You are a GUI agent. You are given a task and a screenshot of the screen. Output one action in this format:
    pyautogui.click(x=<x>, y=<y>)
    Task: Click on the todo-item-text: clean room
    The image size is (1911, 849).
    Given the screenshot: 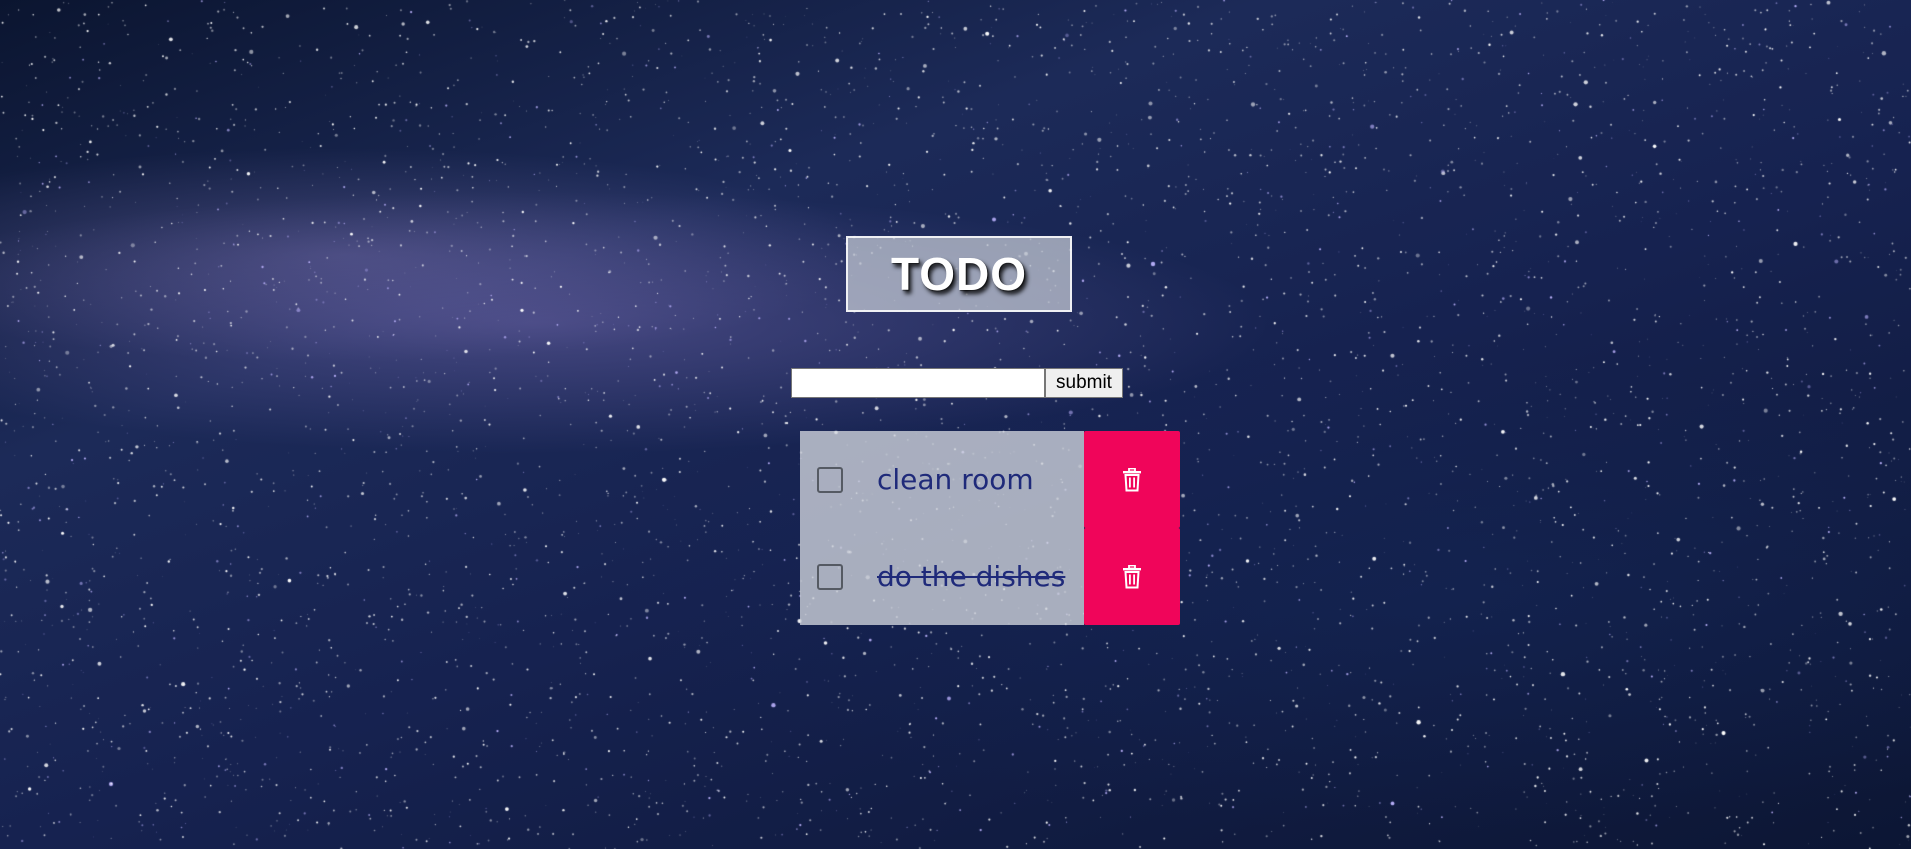 What is the action you would take?
    pyautogui.click(x=955, y=479)
    